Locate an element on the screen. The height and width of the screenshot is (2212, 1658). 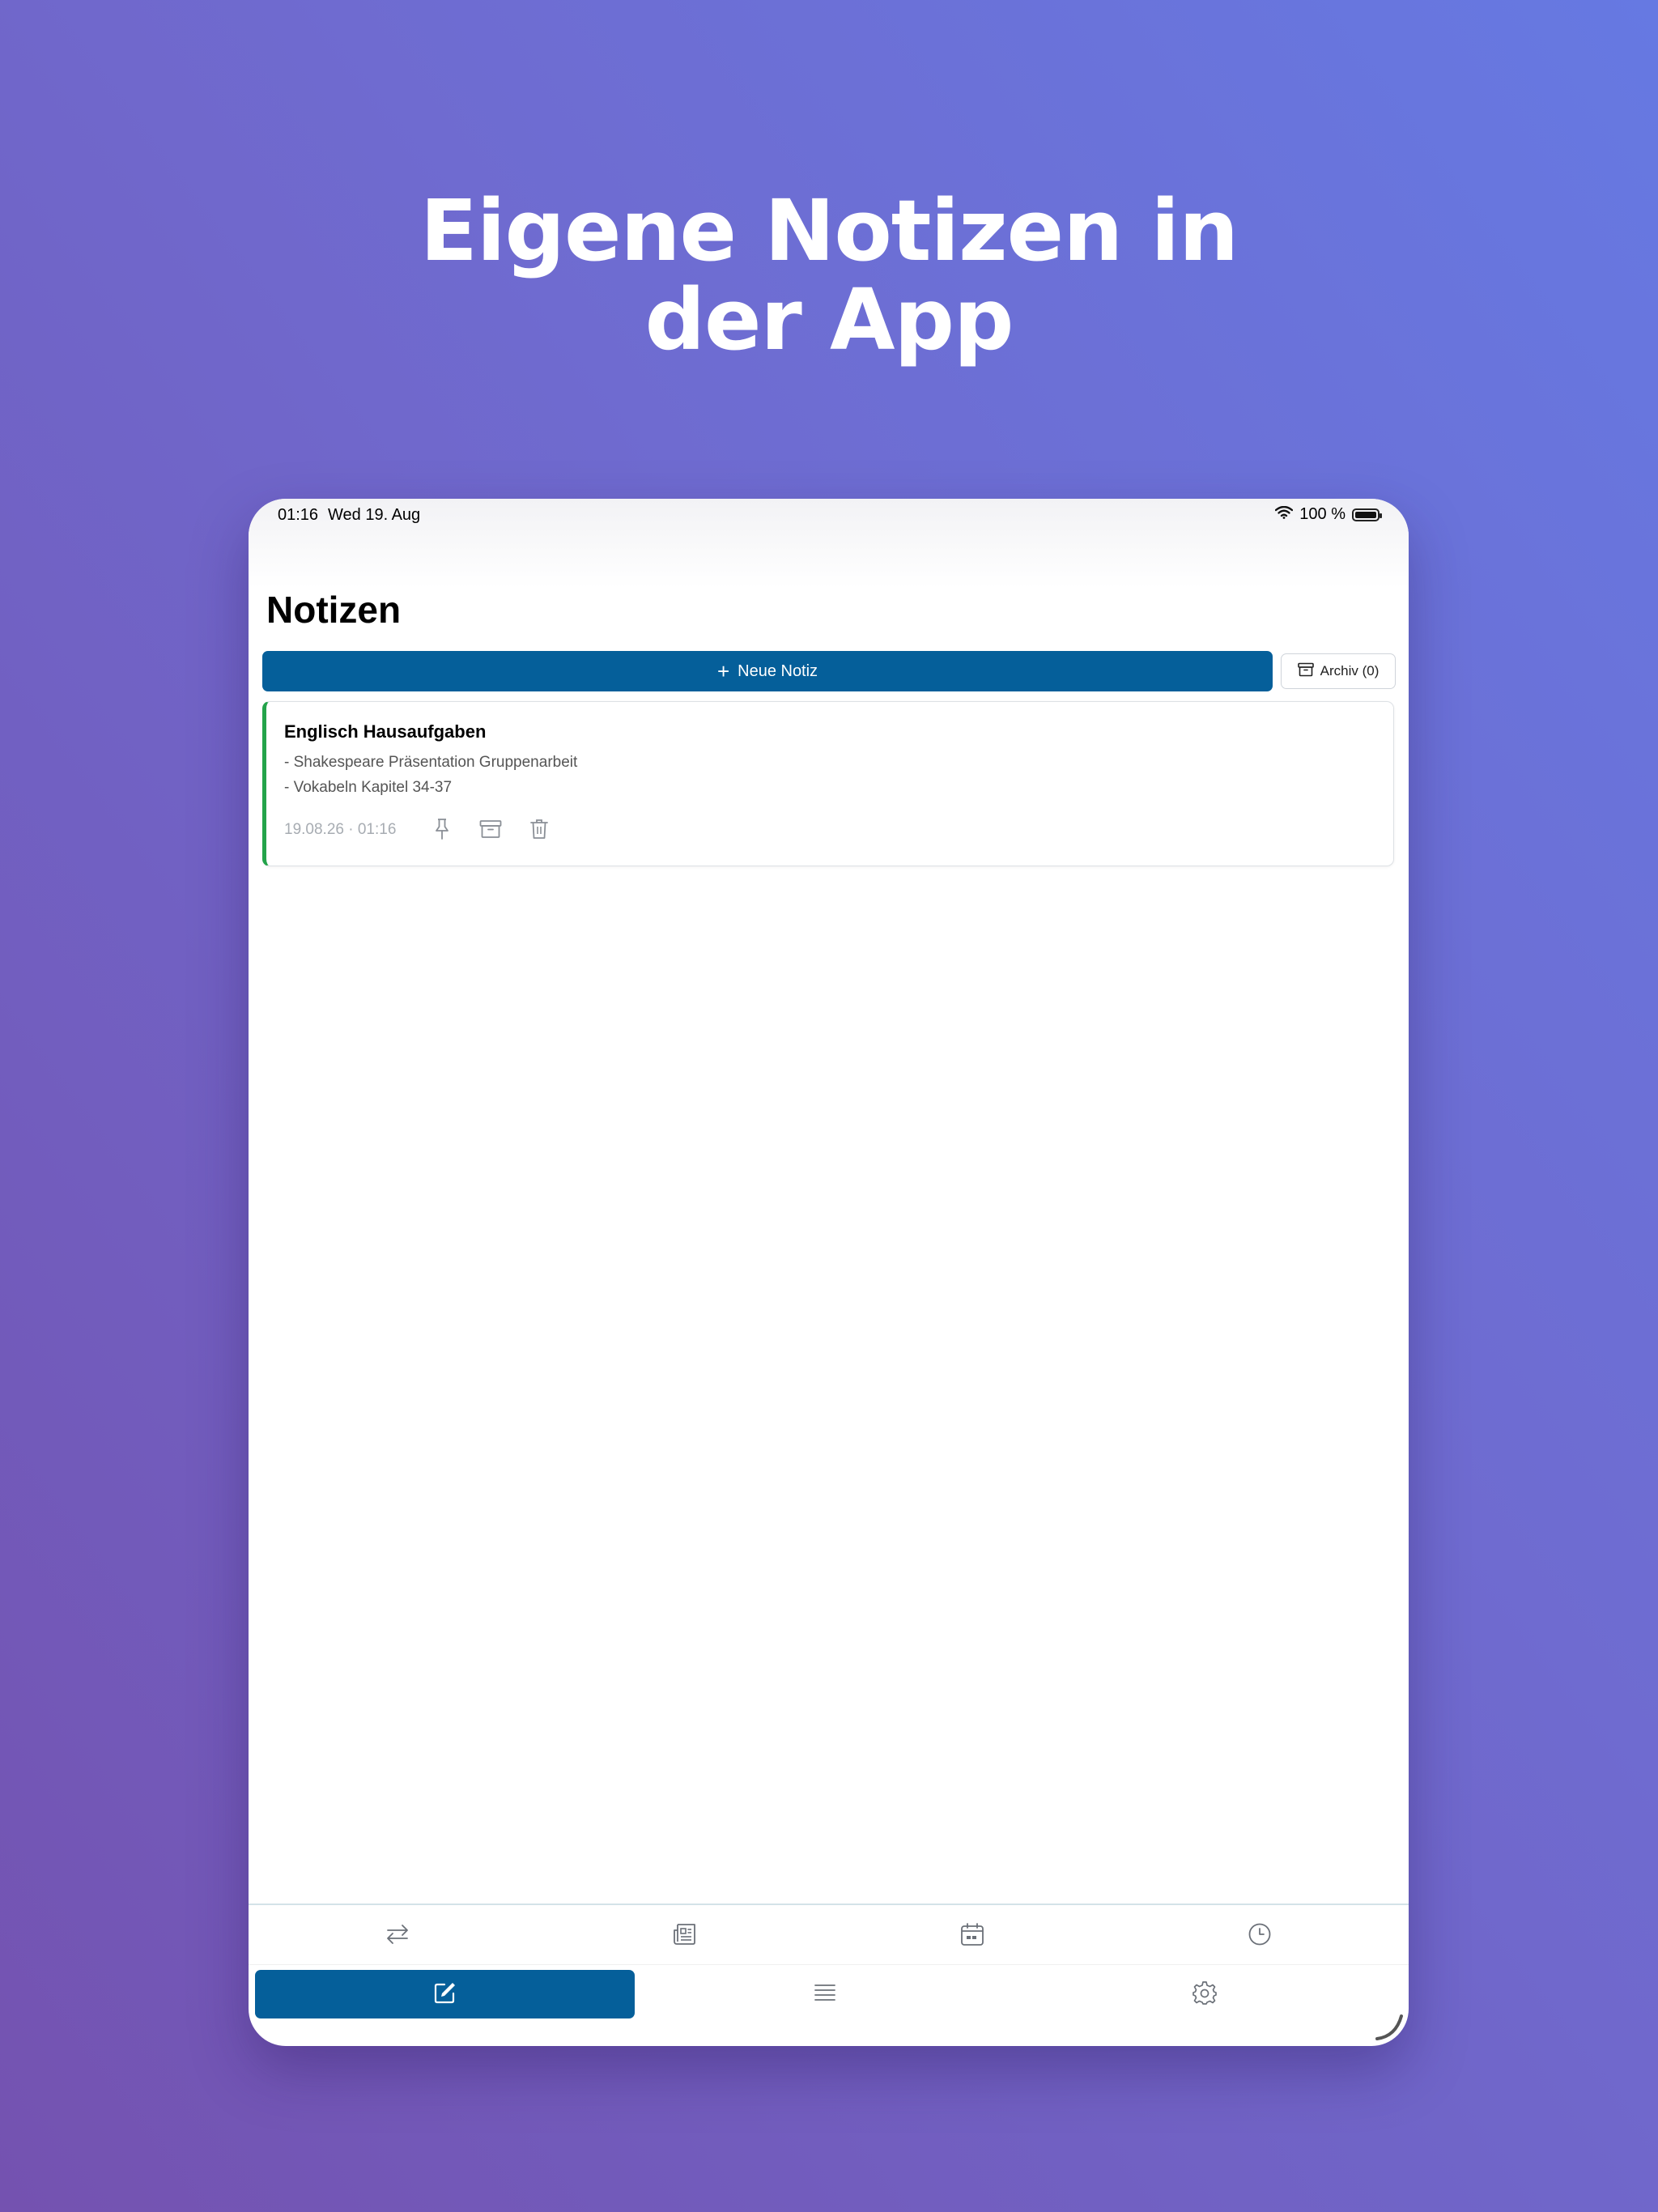
archive-label: Archiv (0) is located at coordinates (1350, 670).